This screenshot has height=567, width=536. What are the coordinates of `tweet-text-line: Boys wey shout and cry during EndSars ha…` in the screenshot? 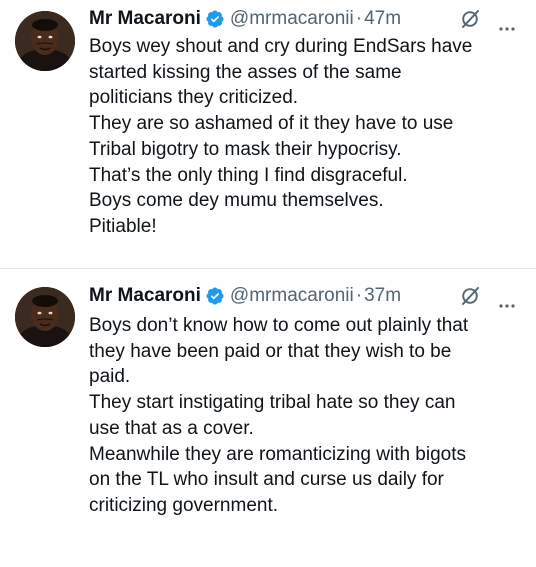 It's located at (281, 46).